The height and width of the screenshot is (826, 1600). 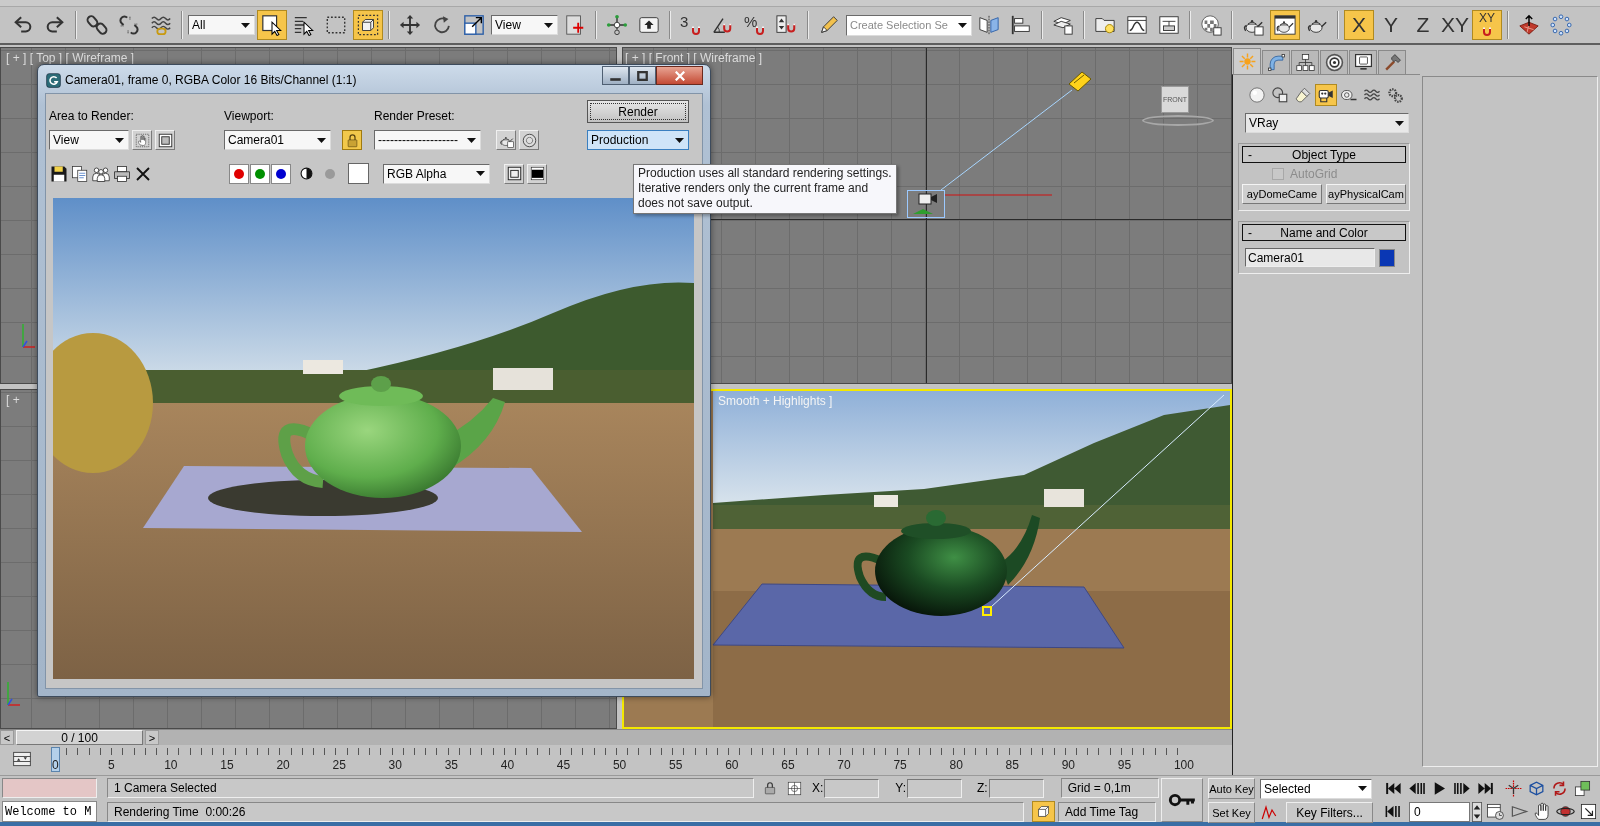 What do you see at coordinates (152, 737) in the screenshot?
I see `next-frame-button: >` at bounding box center [152, 737].